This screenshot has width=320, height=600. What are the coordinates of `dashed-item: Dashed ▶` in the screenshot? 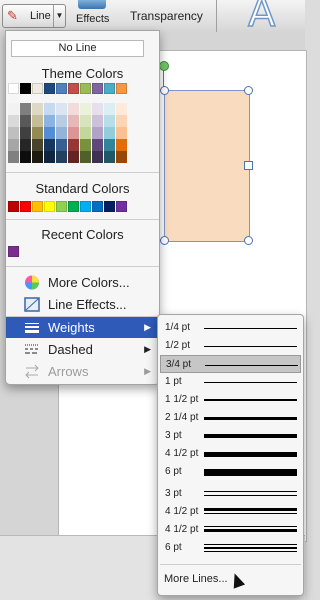 It's located at (82, 349).